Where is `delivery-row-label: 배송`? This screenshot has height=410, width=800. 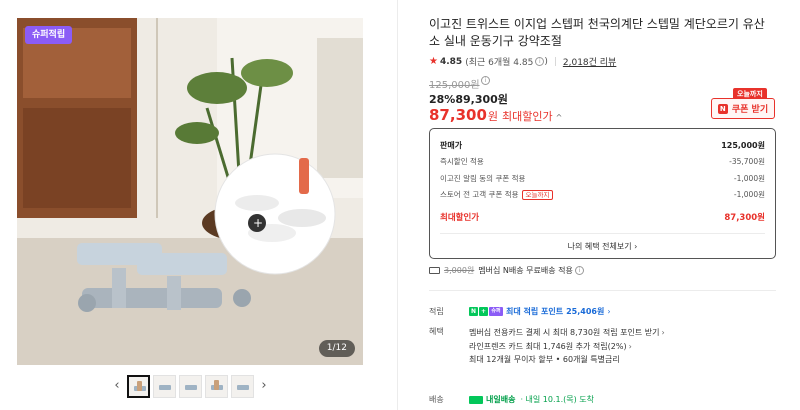
delivery-row-label: 배송 is located at coordinates (436, 399).